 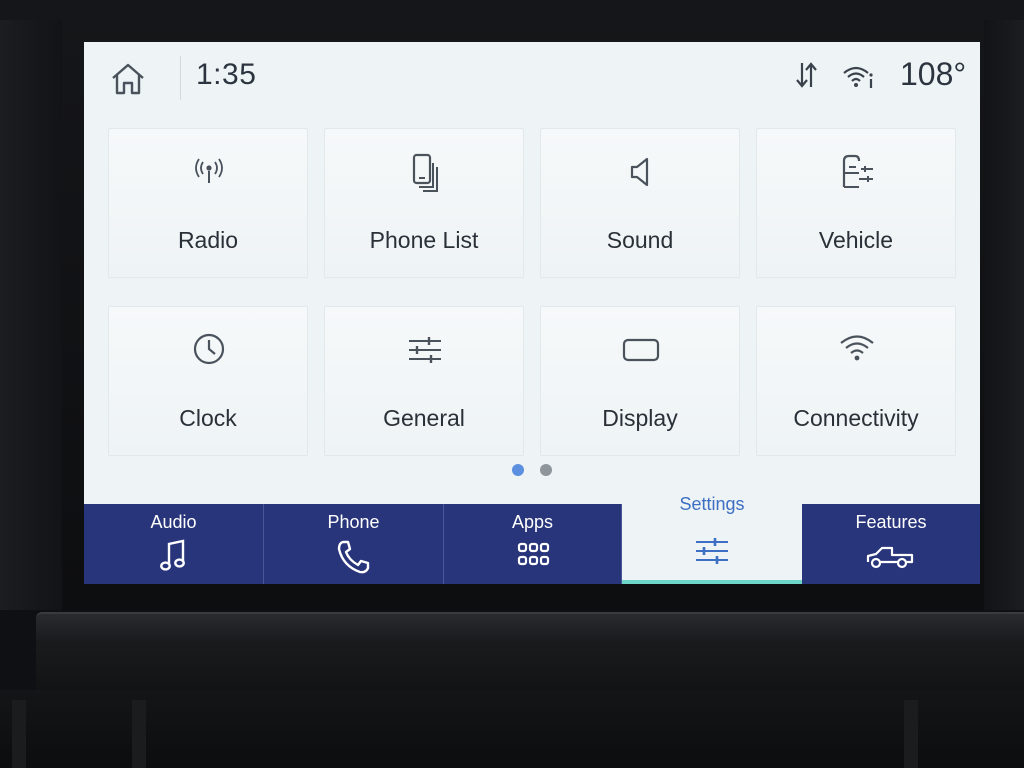 I want to click on music-note-icon, so click(x=172, y=555).